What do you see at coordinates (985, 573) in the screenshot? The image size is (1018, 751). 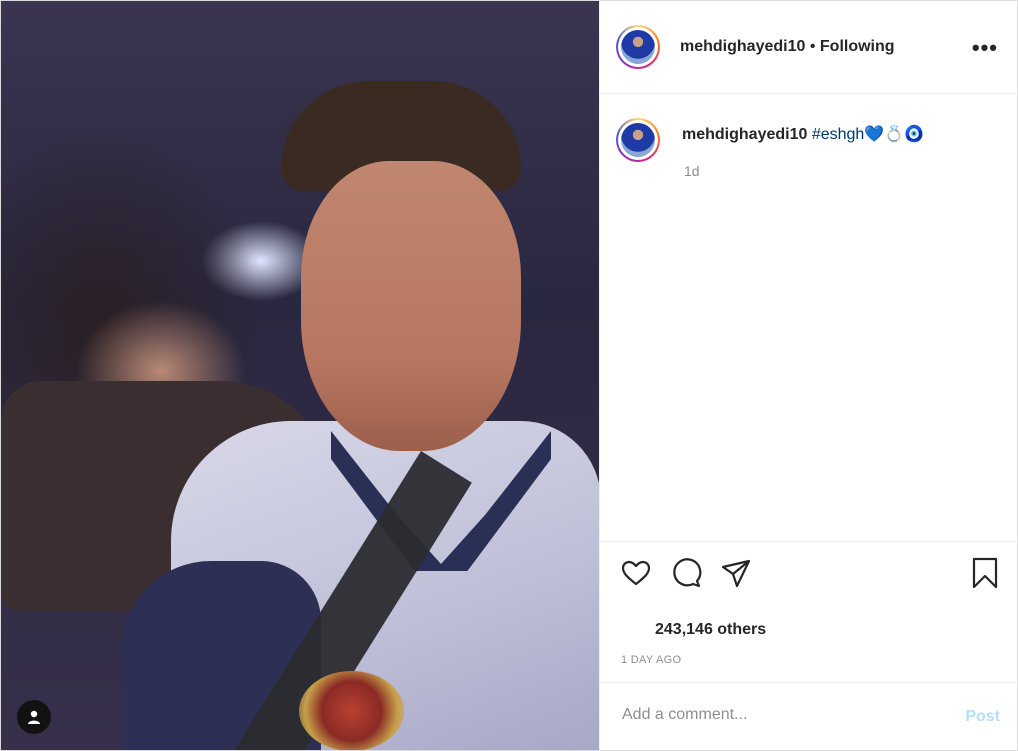 I see `bookmark-icon` at bounding box center [985, 573].